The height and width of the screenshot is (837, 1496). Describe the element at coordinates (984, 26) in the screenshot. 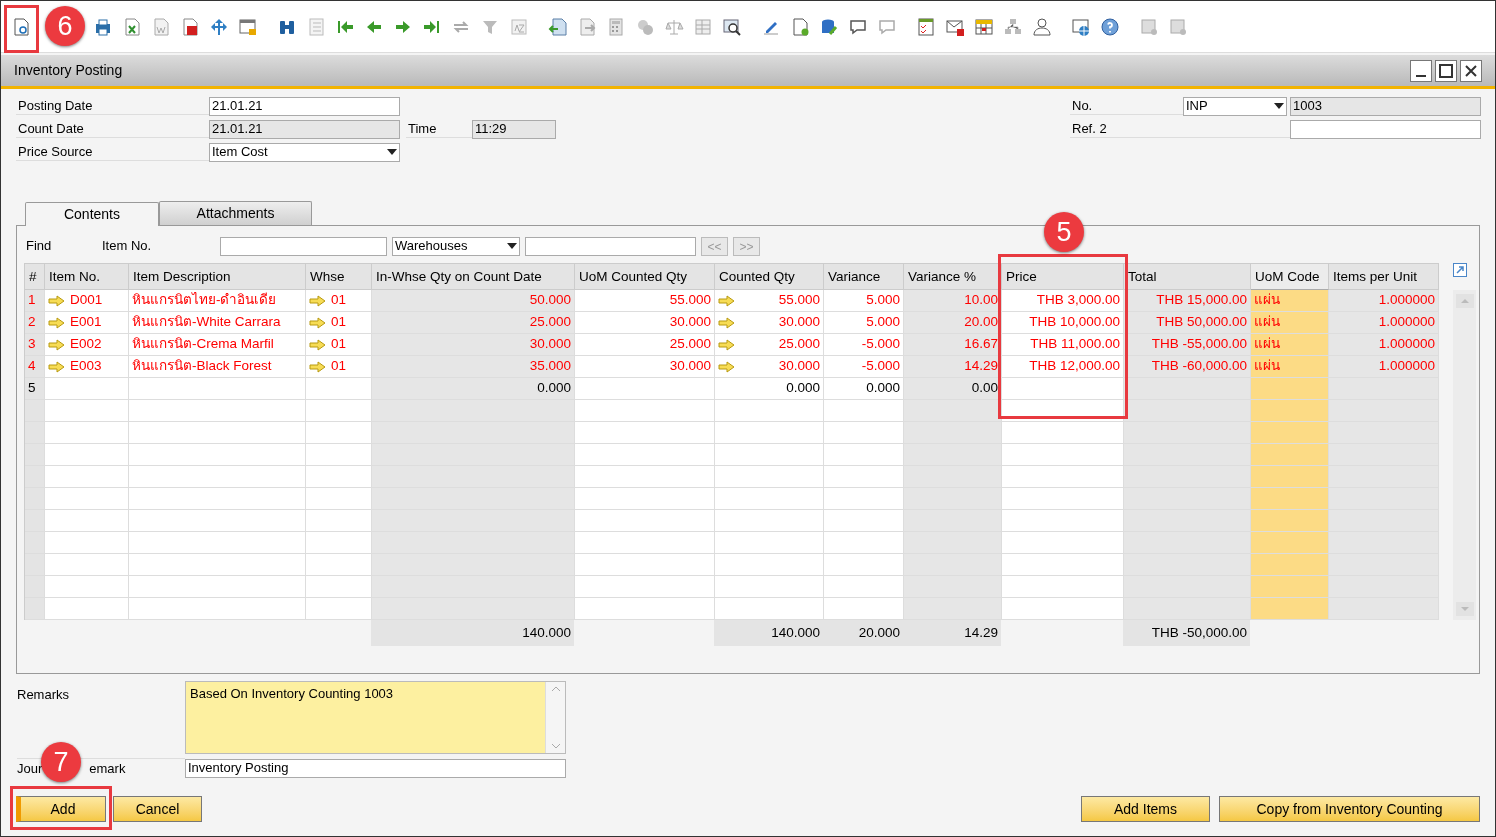

I see `calendar-icon` at that location.